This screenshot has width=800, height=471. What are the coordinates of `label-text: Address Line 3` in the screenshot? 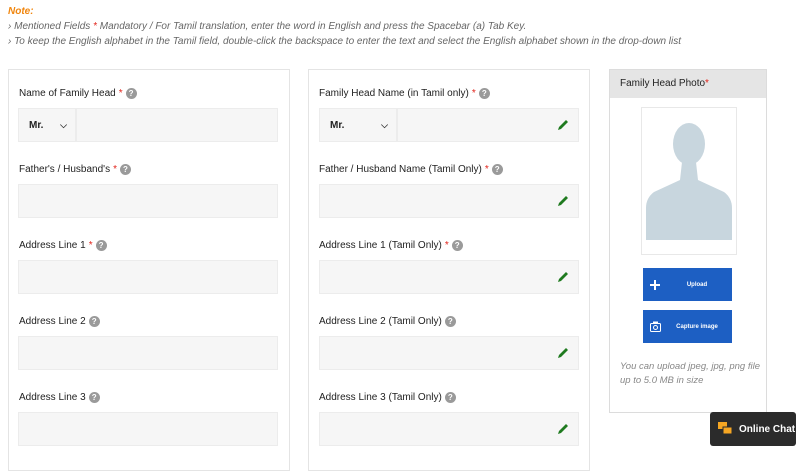 It's located at (52, 397).